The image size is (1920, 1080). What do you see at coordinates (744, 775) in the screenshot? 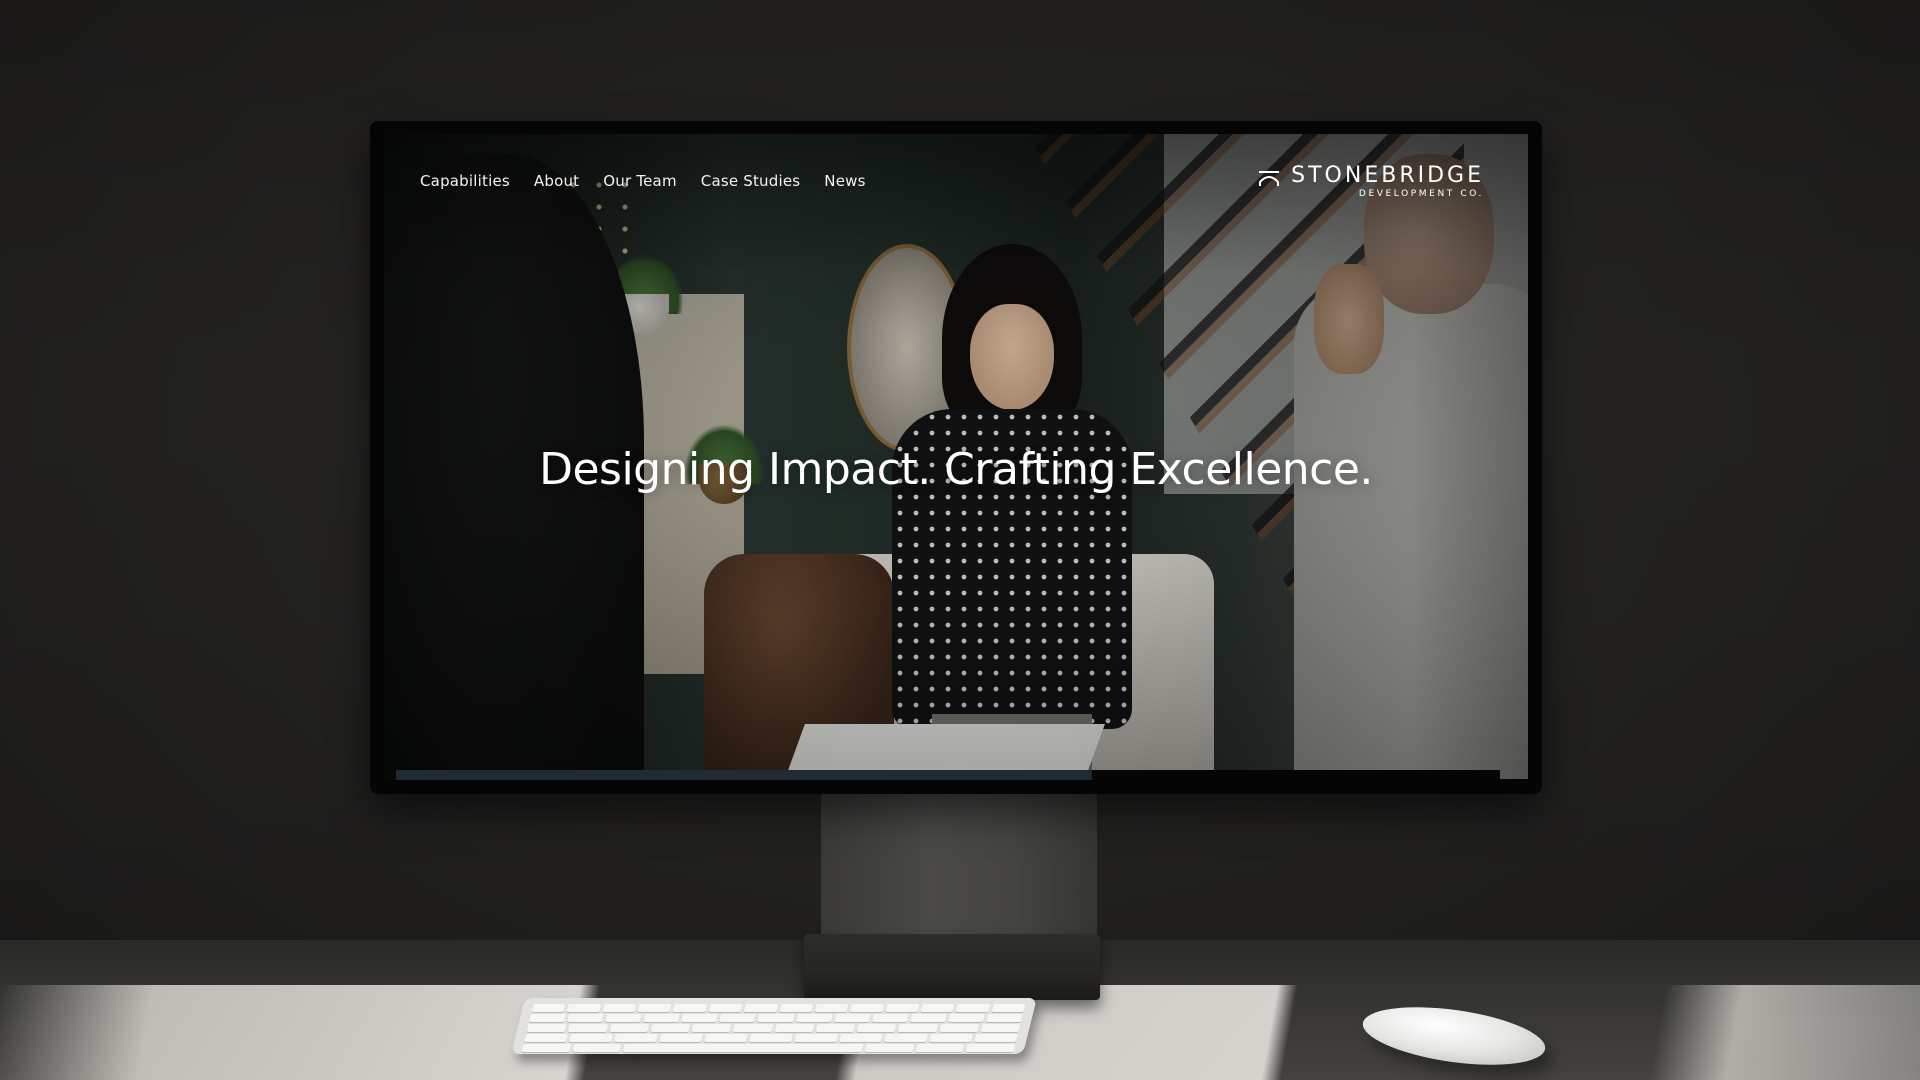
I see `slider-progress-fill` at bounding box center [744, 775].